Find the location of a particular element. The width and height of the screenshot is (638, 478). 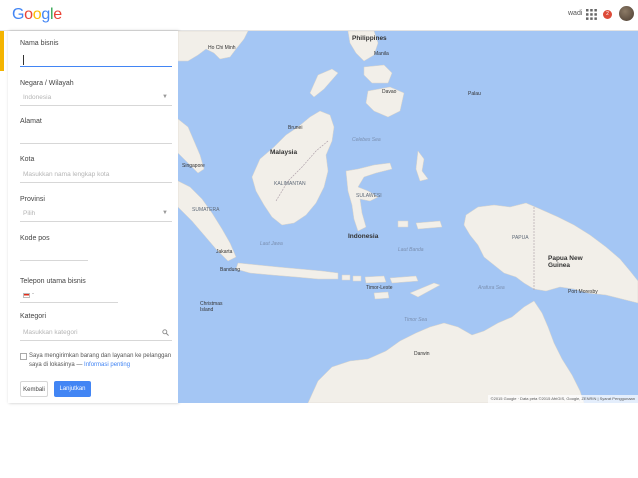

map-label-ho-chi-minh: Ho Chi Minh is located at coordinates (222, 48).